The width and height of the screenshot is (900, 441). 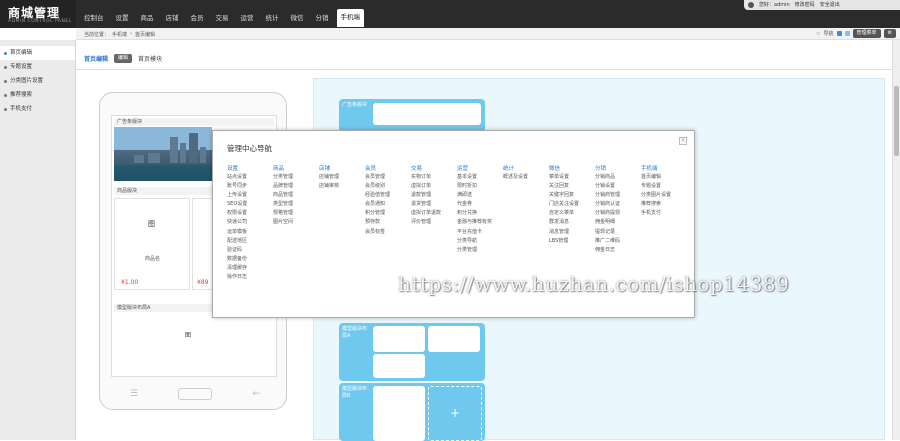 What do you see at coordinates (250, 222) in the screenshot?
I see `modal-nav-link: 快递公司` at bounding box center [250, 222].